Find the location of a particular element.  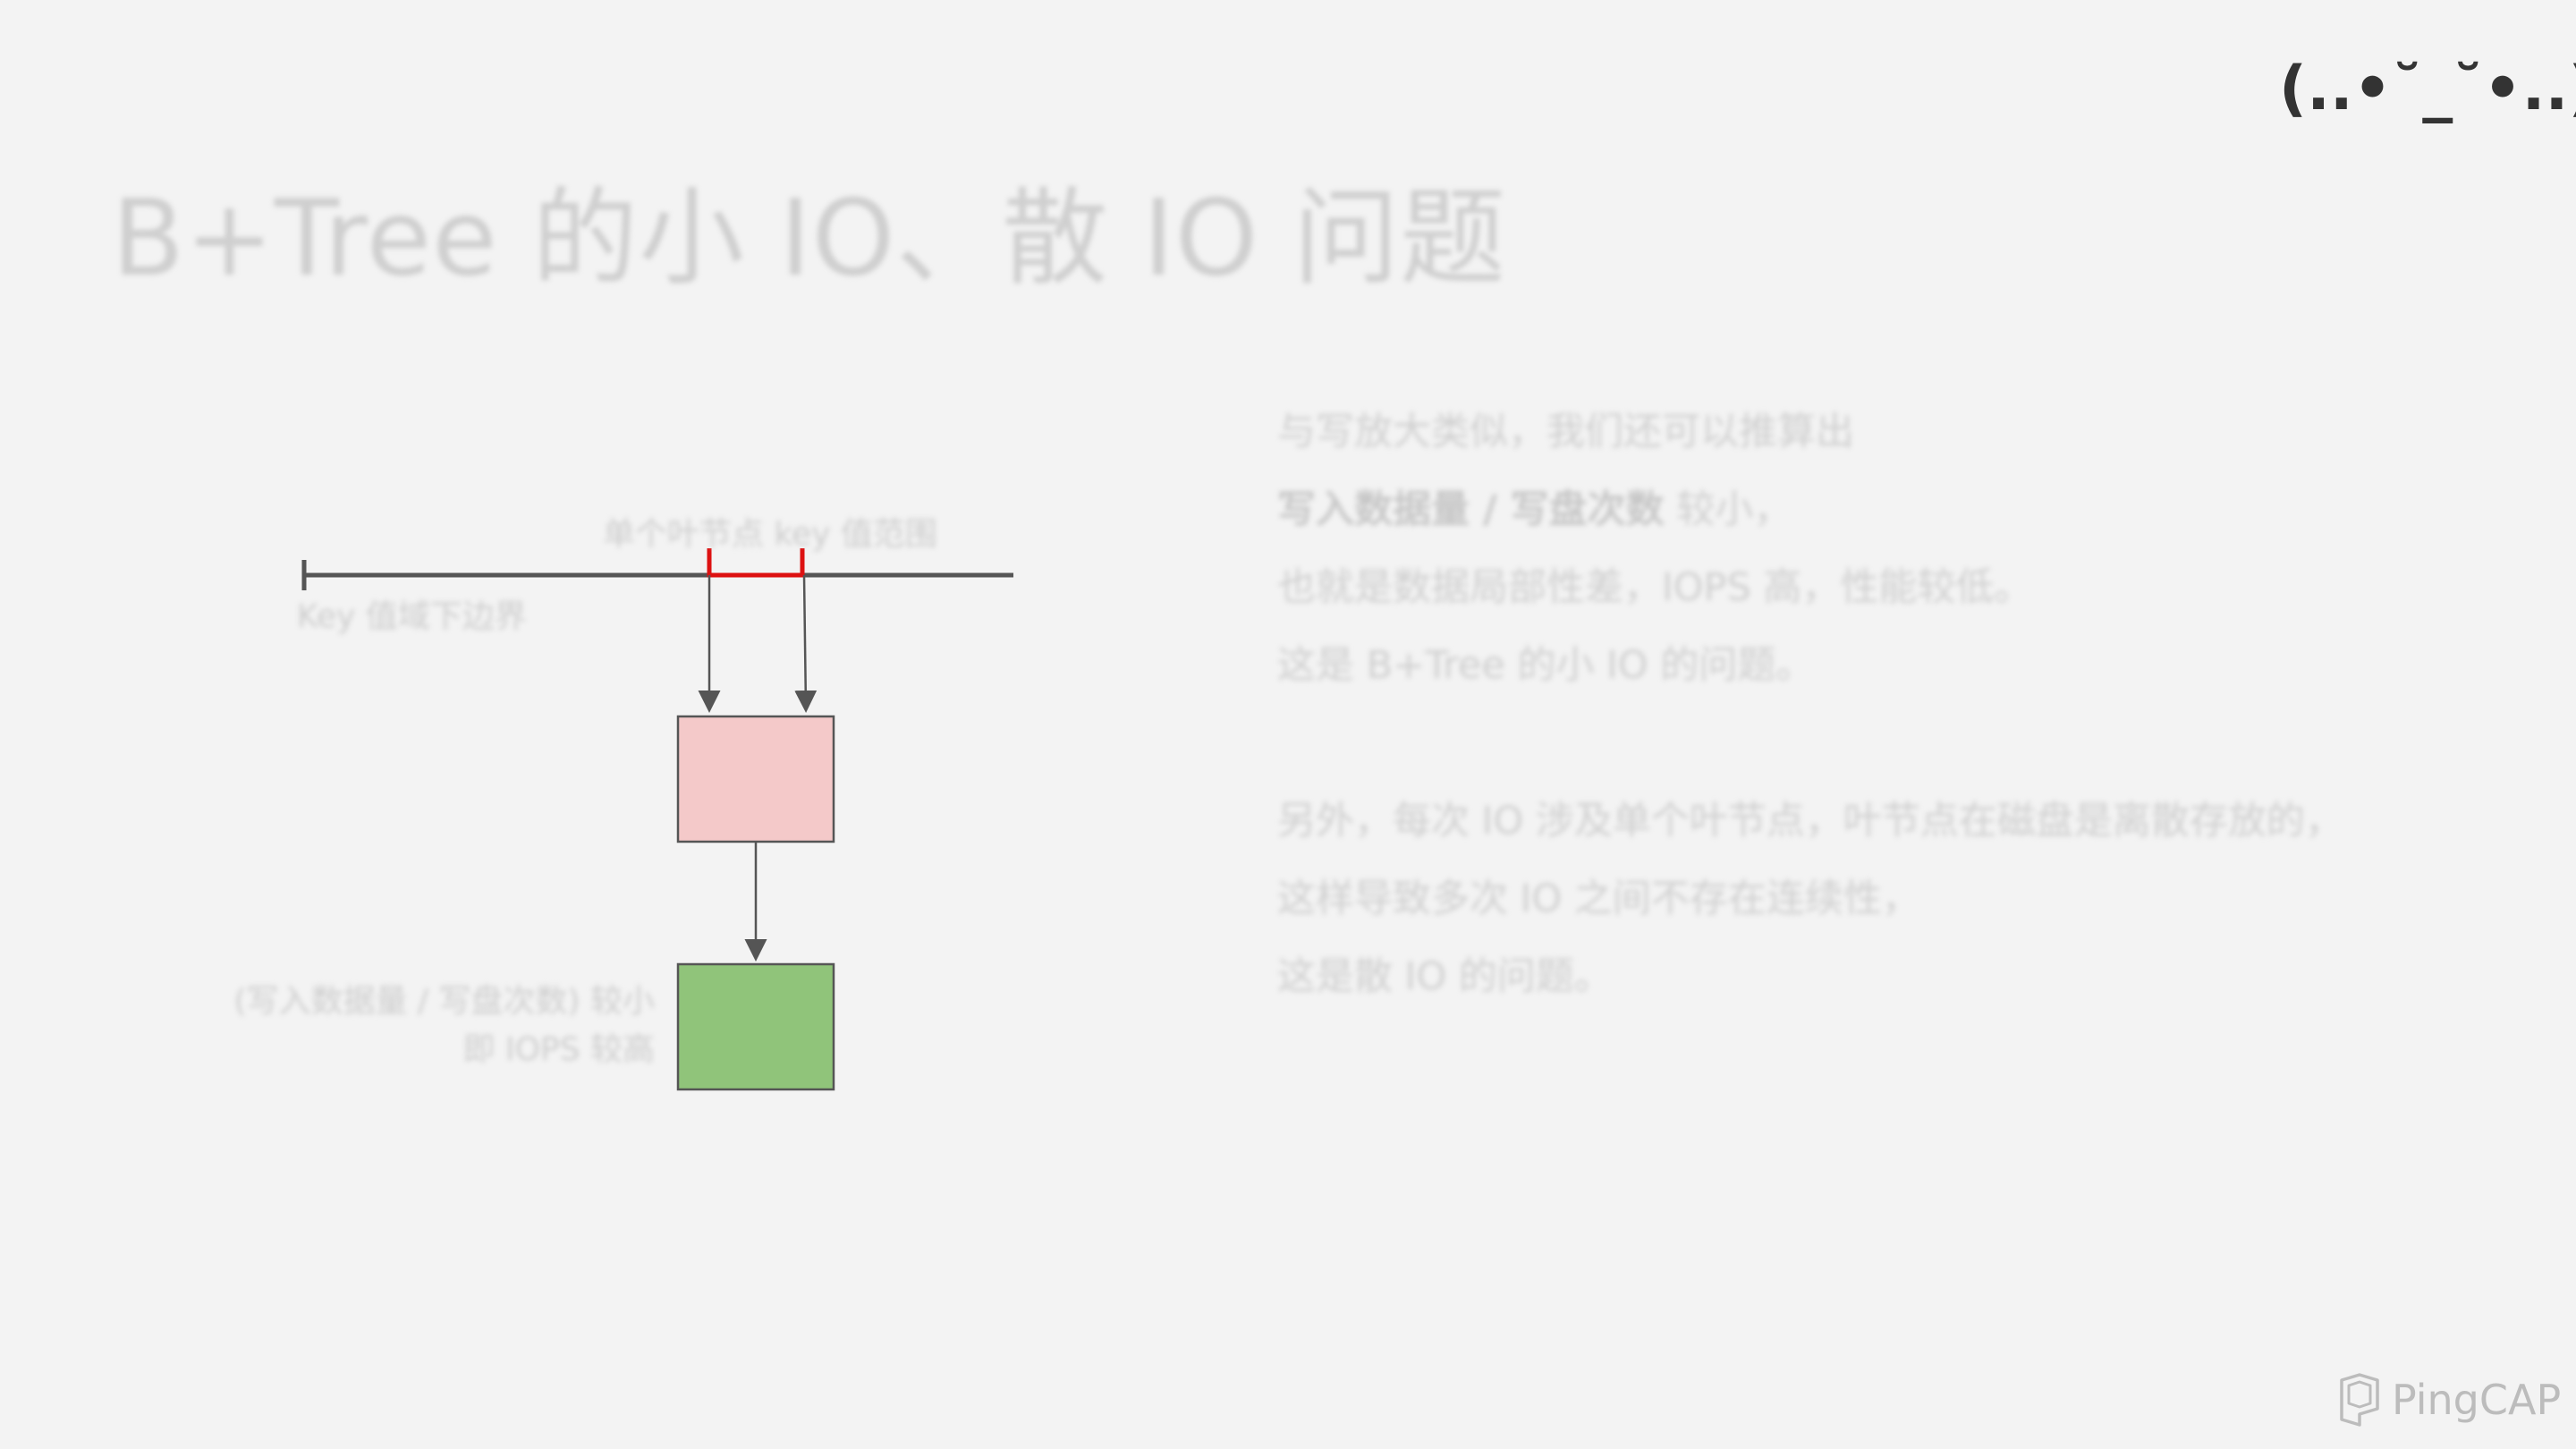

key-lower-bound-label: Key 值域下边界 is located at coordinates (412, 616).